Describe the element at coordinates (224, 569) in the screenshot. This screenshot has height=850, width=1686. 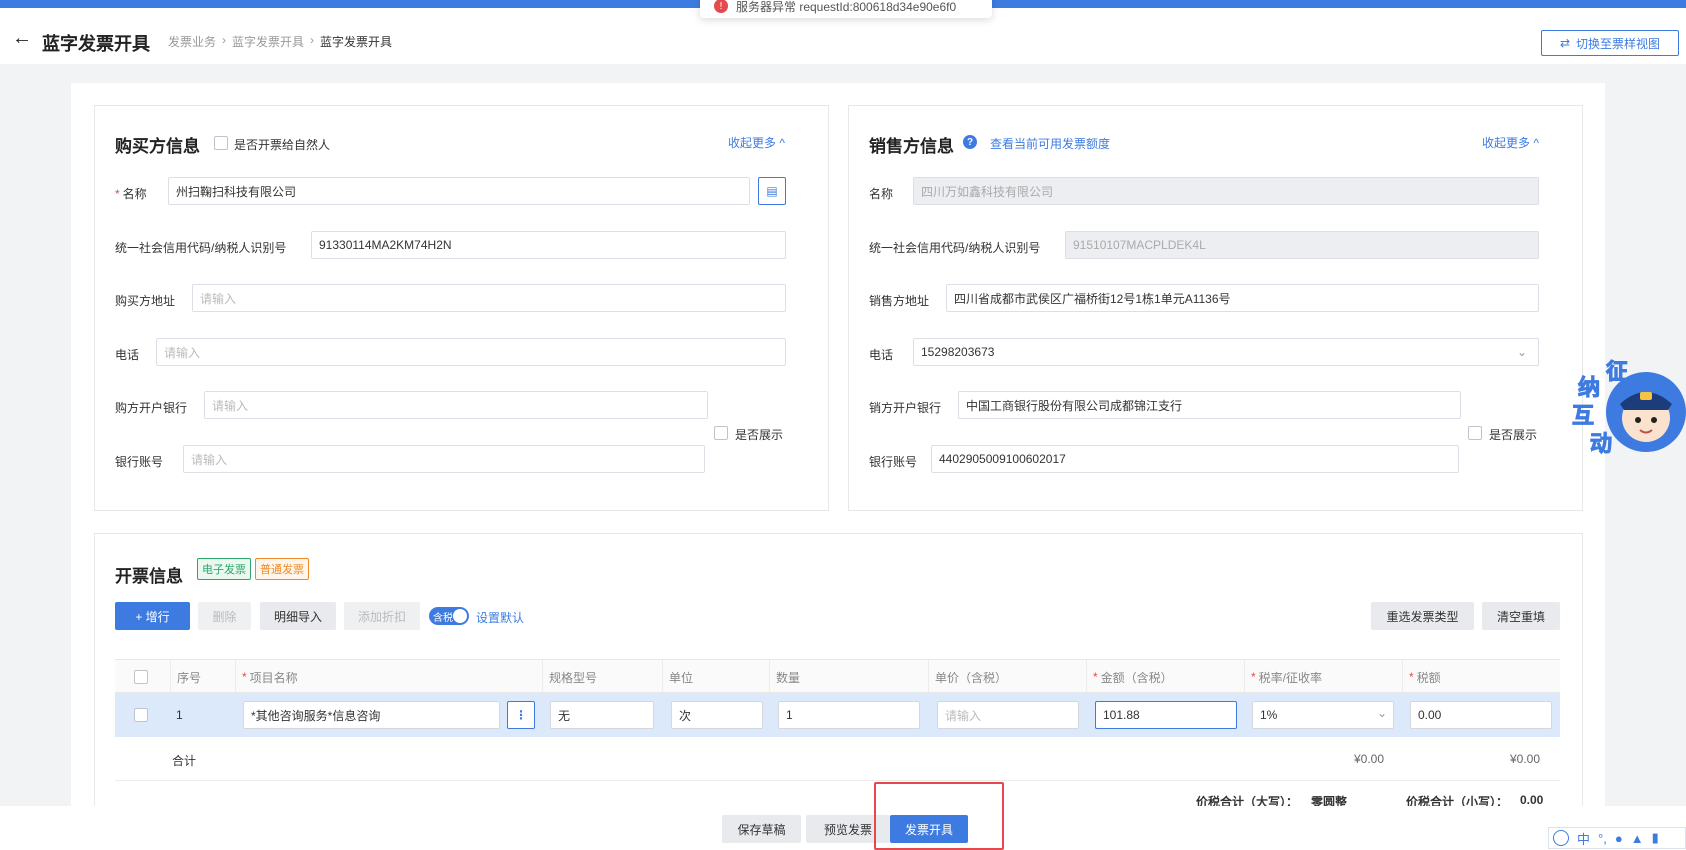
I see `e-invoice-tag: 电子发票` at that location.